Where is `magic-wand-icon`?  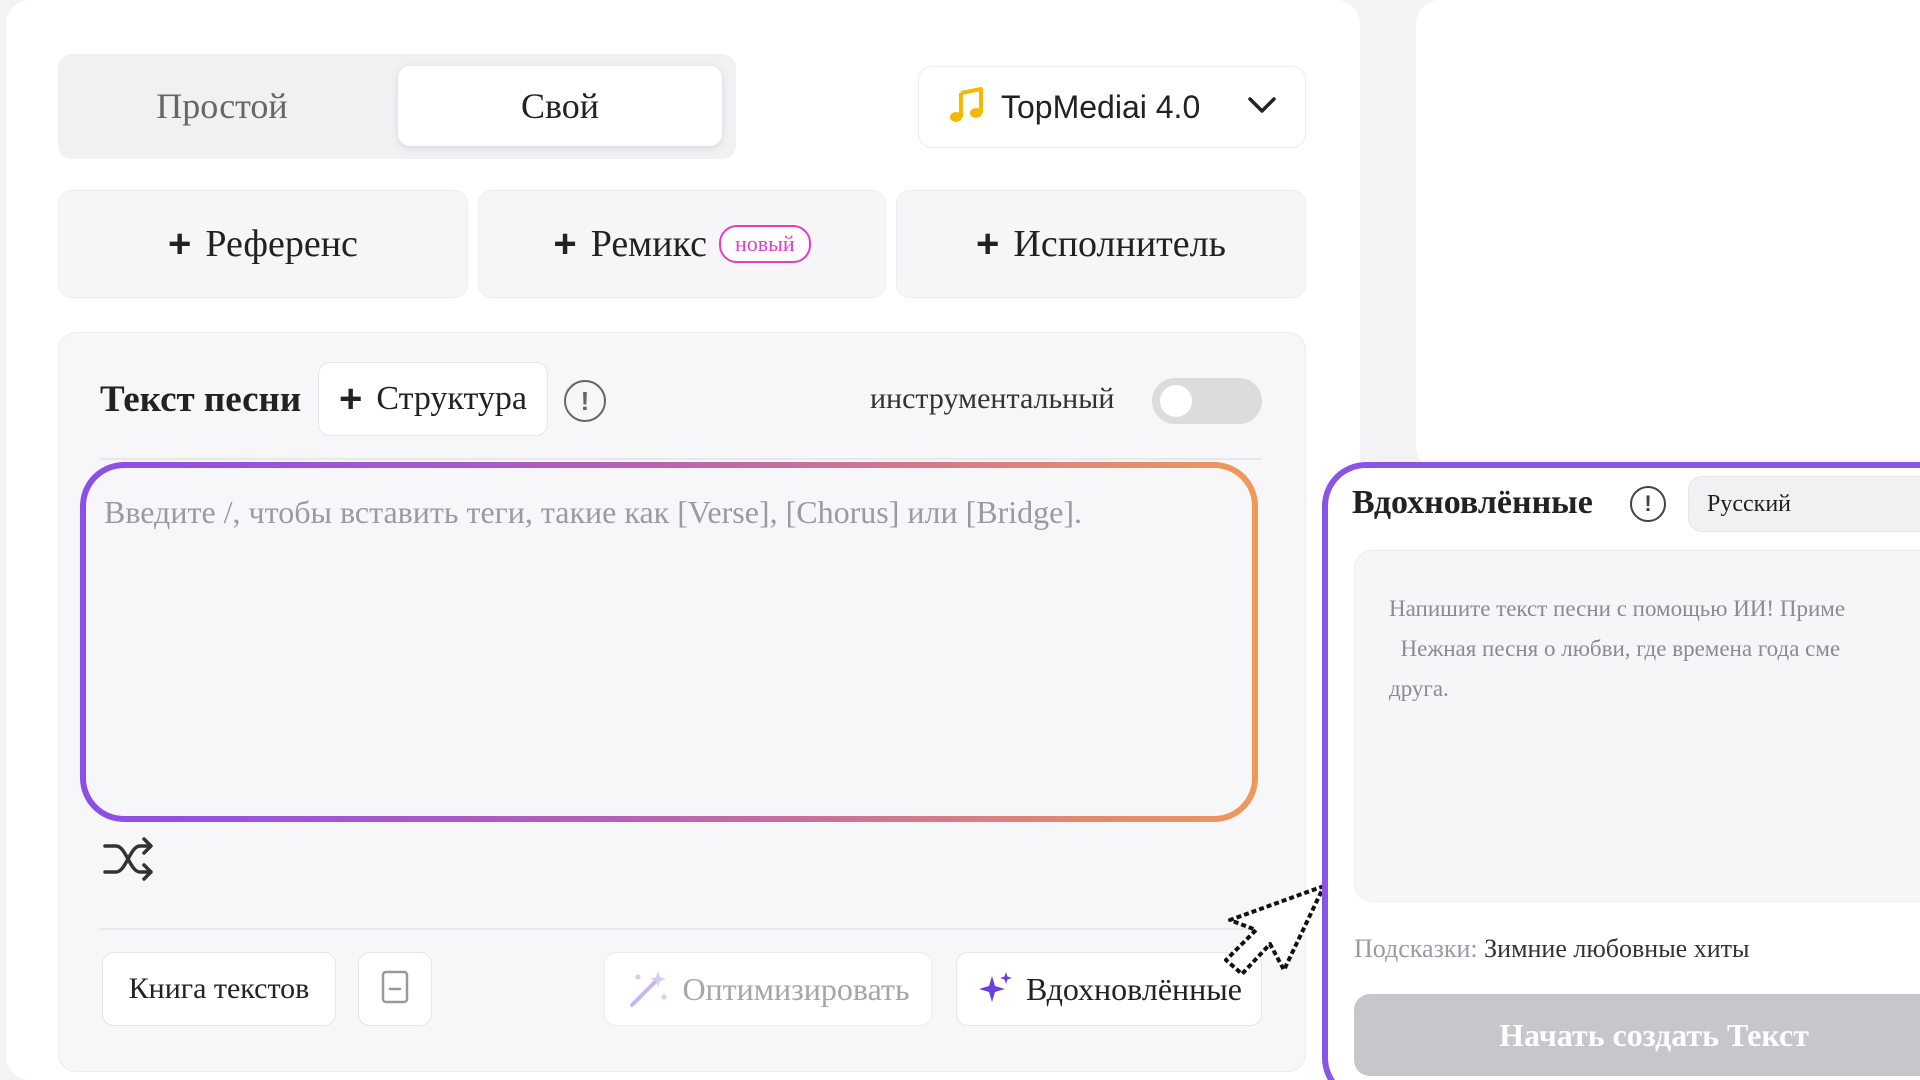 magic-wand-icon is located at coordinates (648, 989).